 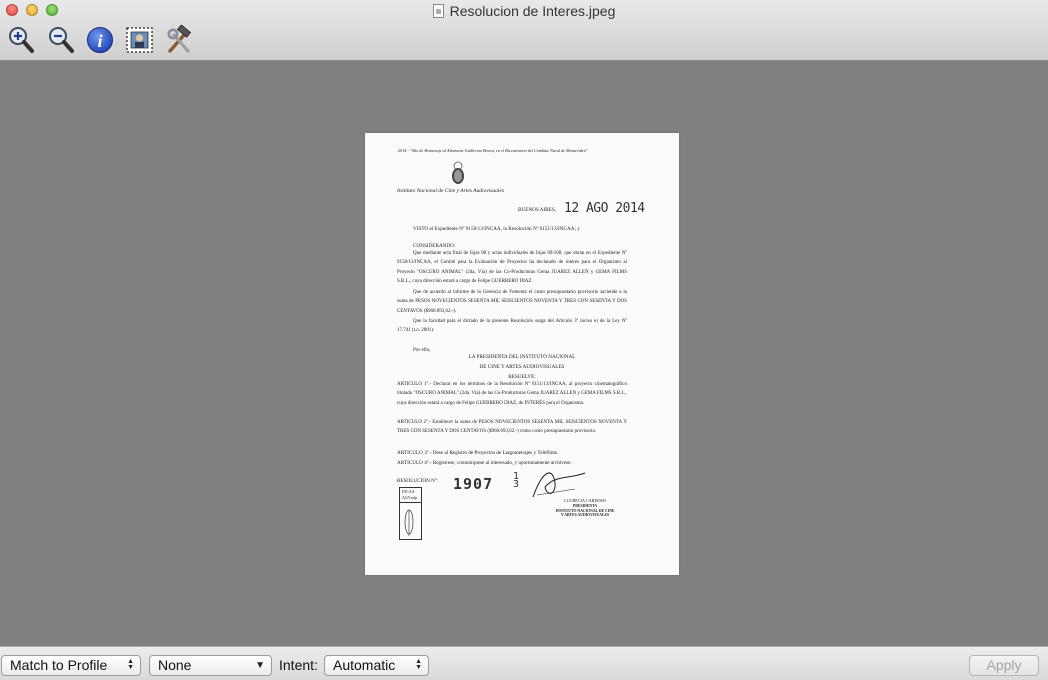 I want to click on image-select-button, so click(x=140, y=40).